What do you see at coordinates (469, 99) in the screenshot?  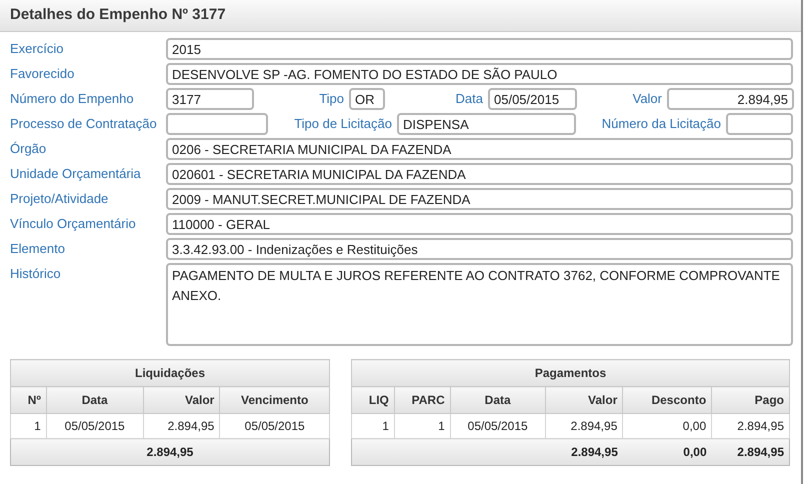 I see `field-label: Data` at bounding box center [469, 99].